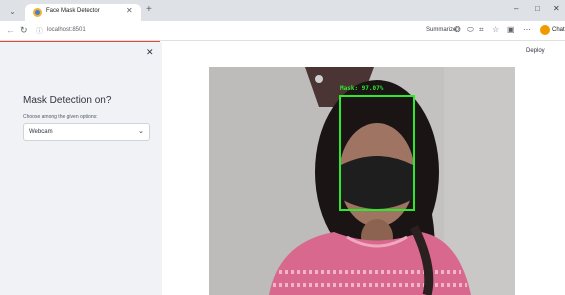 The width and height of the screenshot is (565, 295). I want to click on address-bar-url: localhost:8501, so click(66, 30).